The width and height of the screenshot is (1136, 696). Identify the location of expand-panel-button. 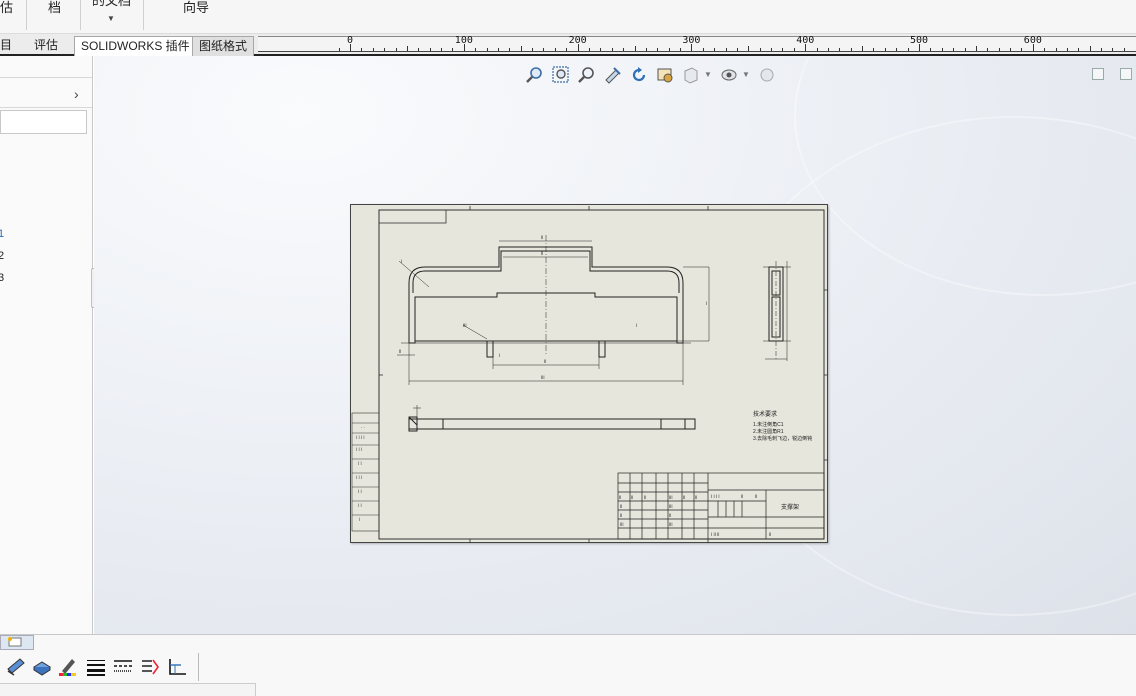
(1126, 74).